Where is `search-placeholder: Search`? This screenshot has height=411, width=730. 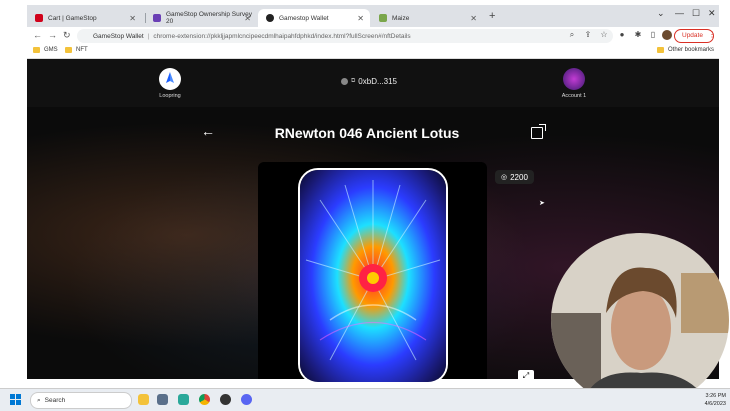 search-placeholder: Search is located at coordinates (55, 400).